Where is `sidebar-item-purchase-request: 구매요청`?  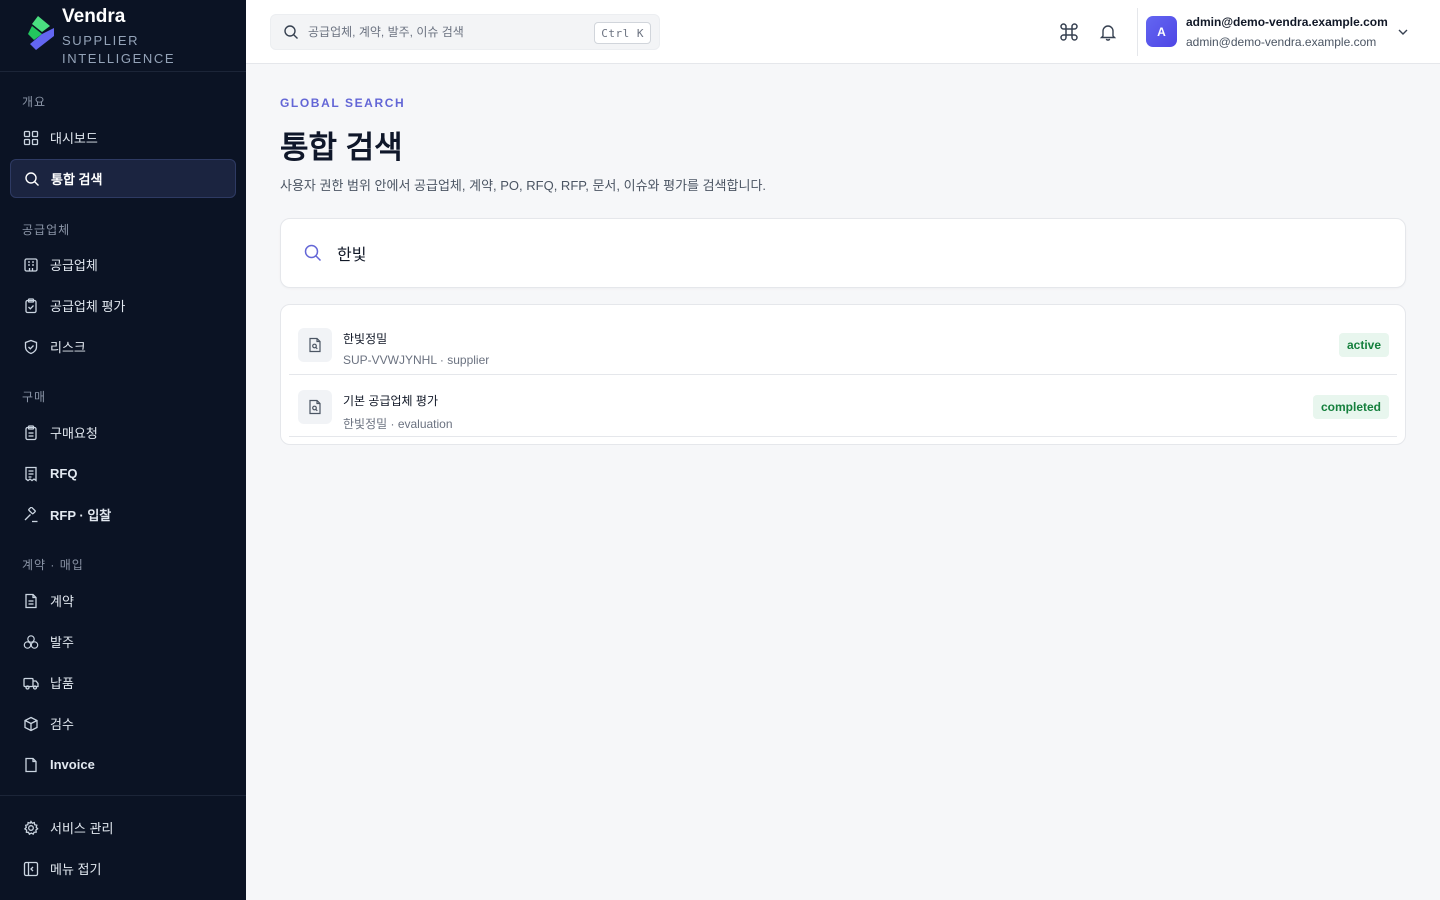
sidebar-item-purchase-request: 구매요청 is located at coordinates (123, 432).